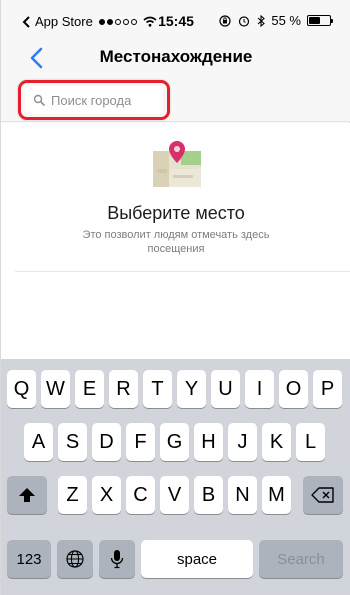 This screenshot has width=350, height=595. I want to click on key-n: N, so click(242, 495).